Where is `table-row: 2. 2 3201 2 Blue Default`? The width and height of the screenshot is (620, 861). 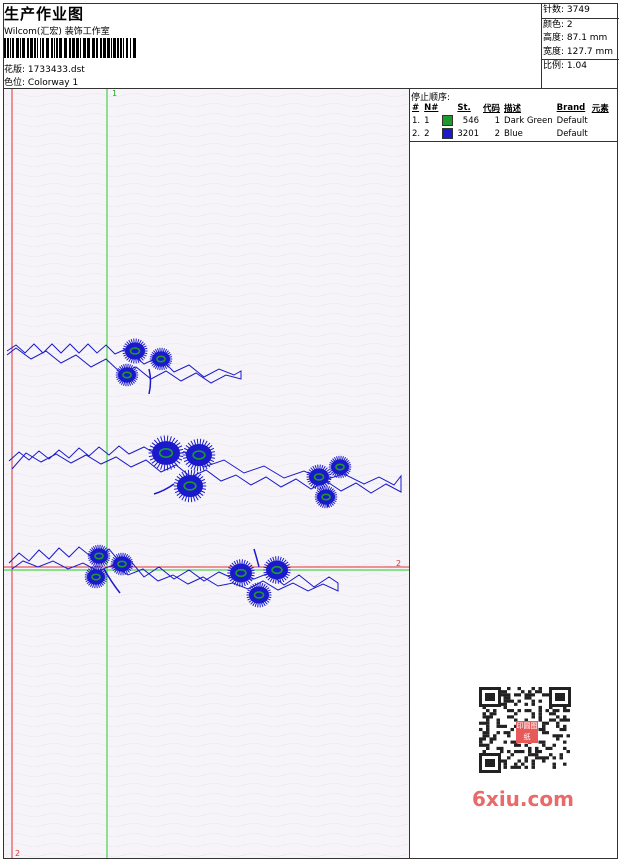
table-row: 2. 2 3201 2 Blue Default is located at coordinates (510, 133).